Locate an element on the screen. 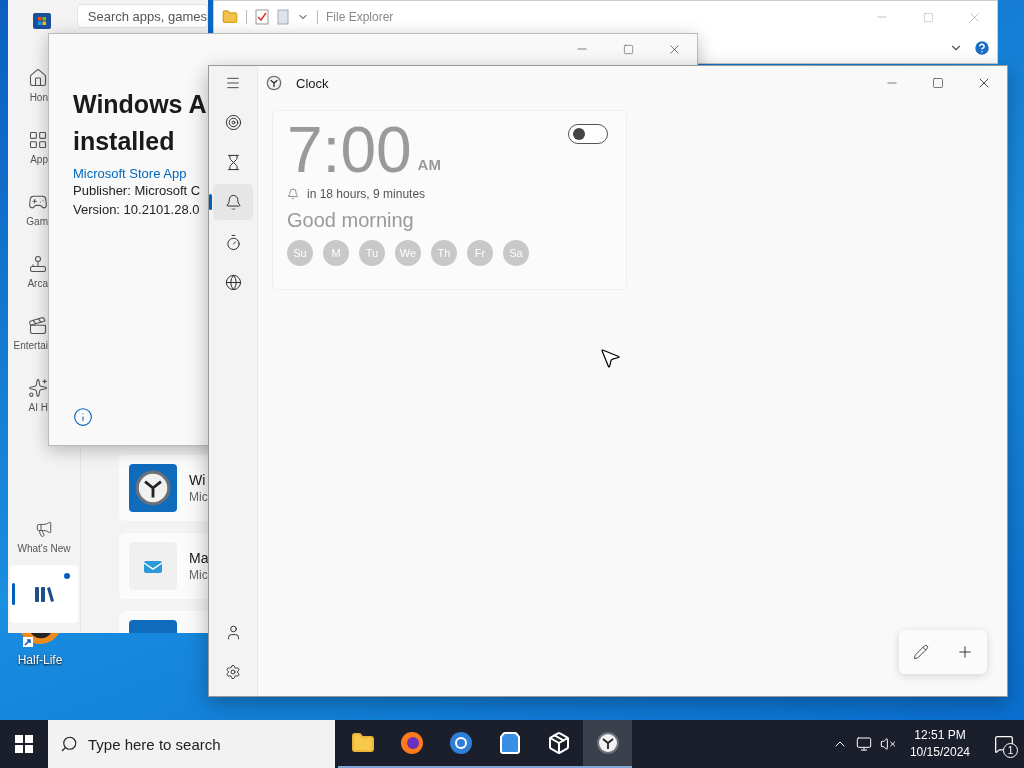 Image resolution: width=1024 pixels, height=768 pixels. pencil-icon is located at coordinates (921, 652).